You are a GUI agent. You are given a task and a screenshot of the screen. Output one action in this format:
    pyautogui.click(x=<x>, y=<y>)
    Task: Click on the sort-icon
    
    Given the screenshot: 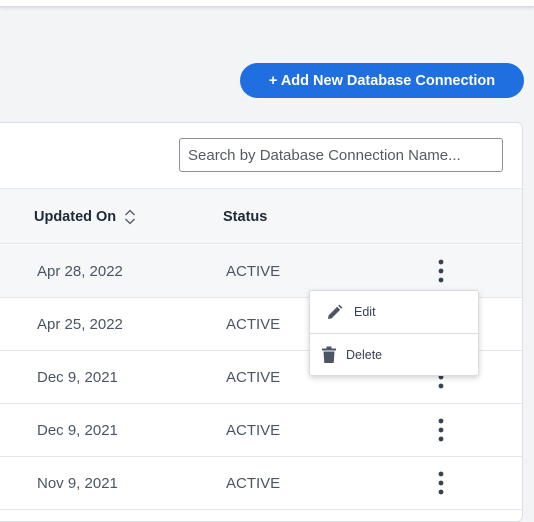 What is the action you would take?
    pyautogui.click(x=130, y=217)
    